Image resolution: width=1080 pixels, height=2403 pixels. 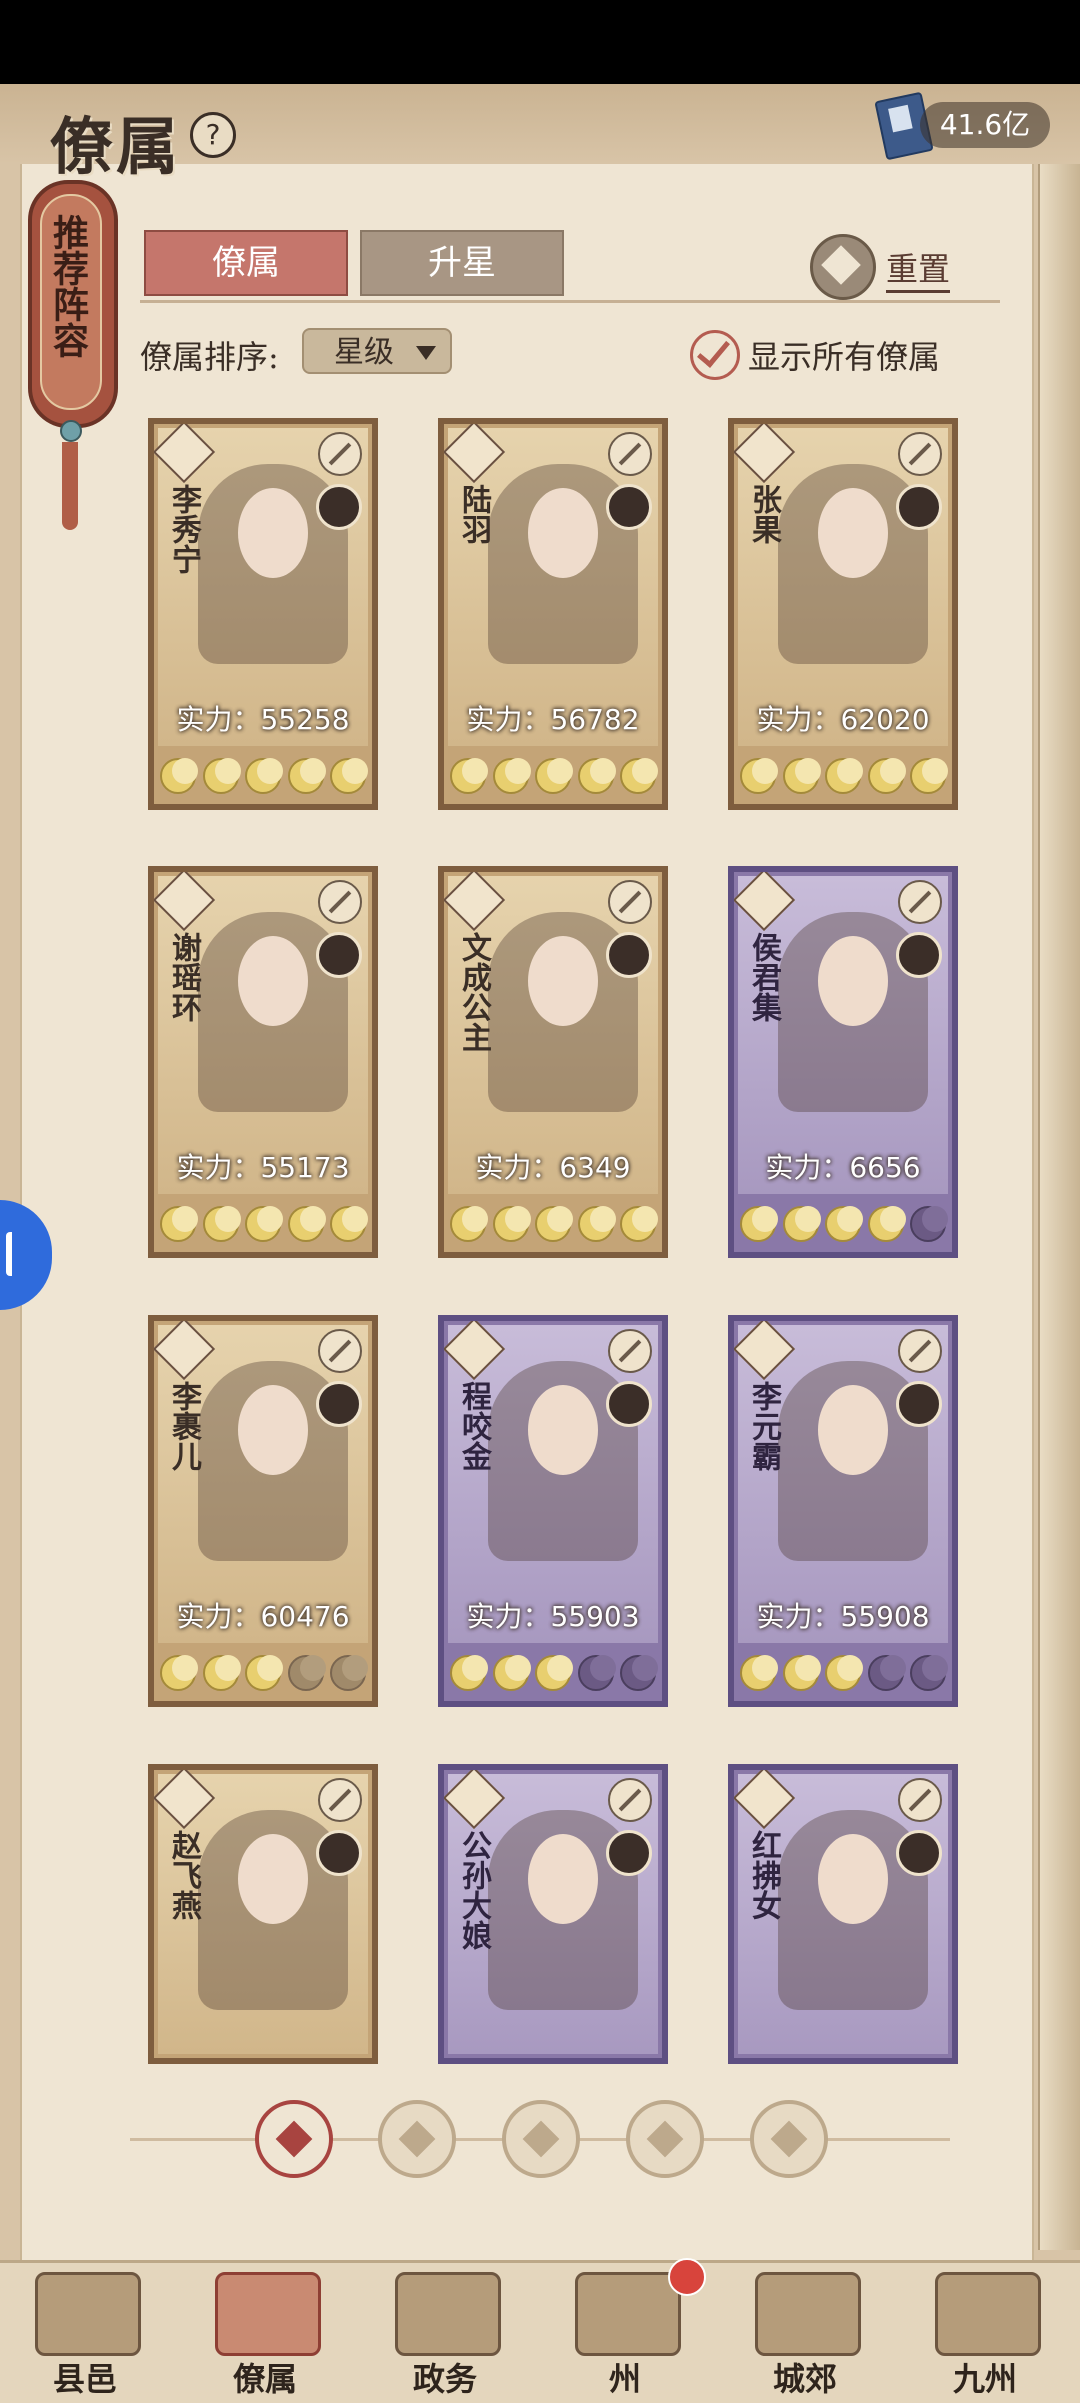 What do you see at coordinates (70, 475) in the screenshot?
I see `tassel-decoration` at bounding box center [70, 475].